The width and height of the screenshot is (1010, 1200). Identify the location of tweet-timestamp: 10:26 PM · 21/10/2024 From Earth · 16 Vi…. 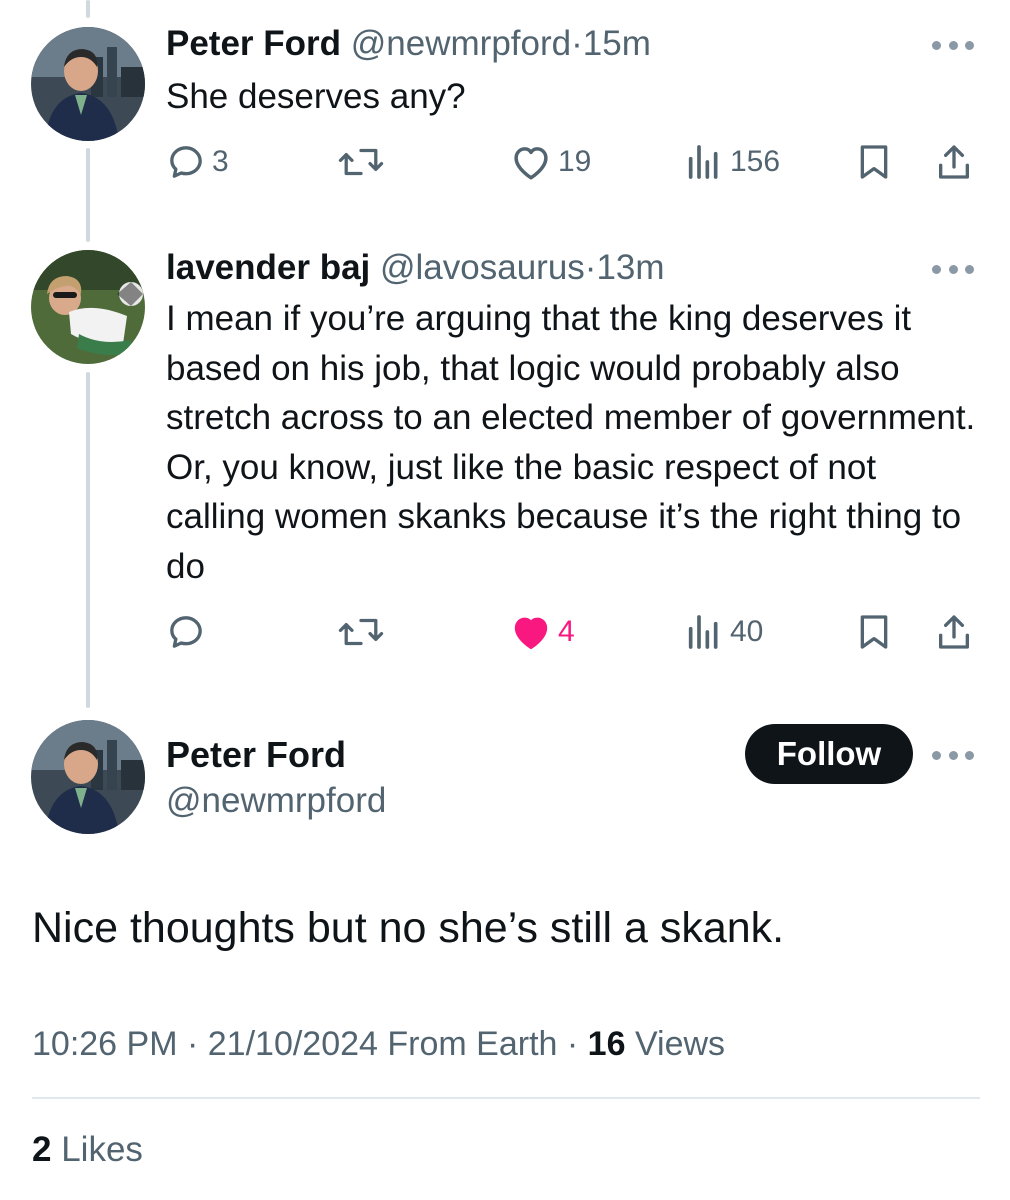
(378, 1044).